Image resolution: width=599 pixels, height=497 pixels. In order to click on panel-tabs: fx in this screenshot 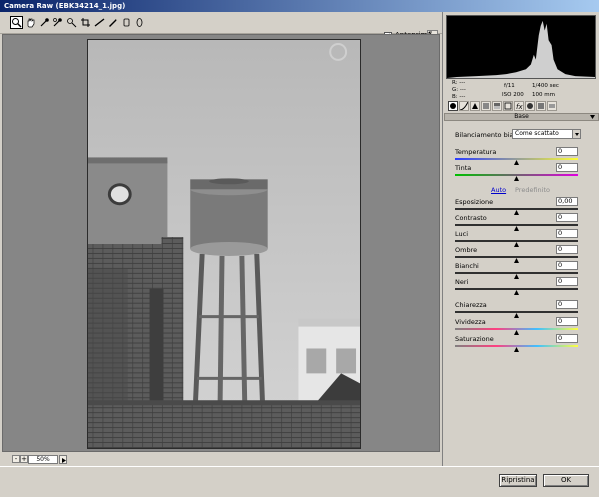, I will do `click(521, 106)`.